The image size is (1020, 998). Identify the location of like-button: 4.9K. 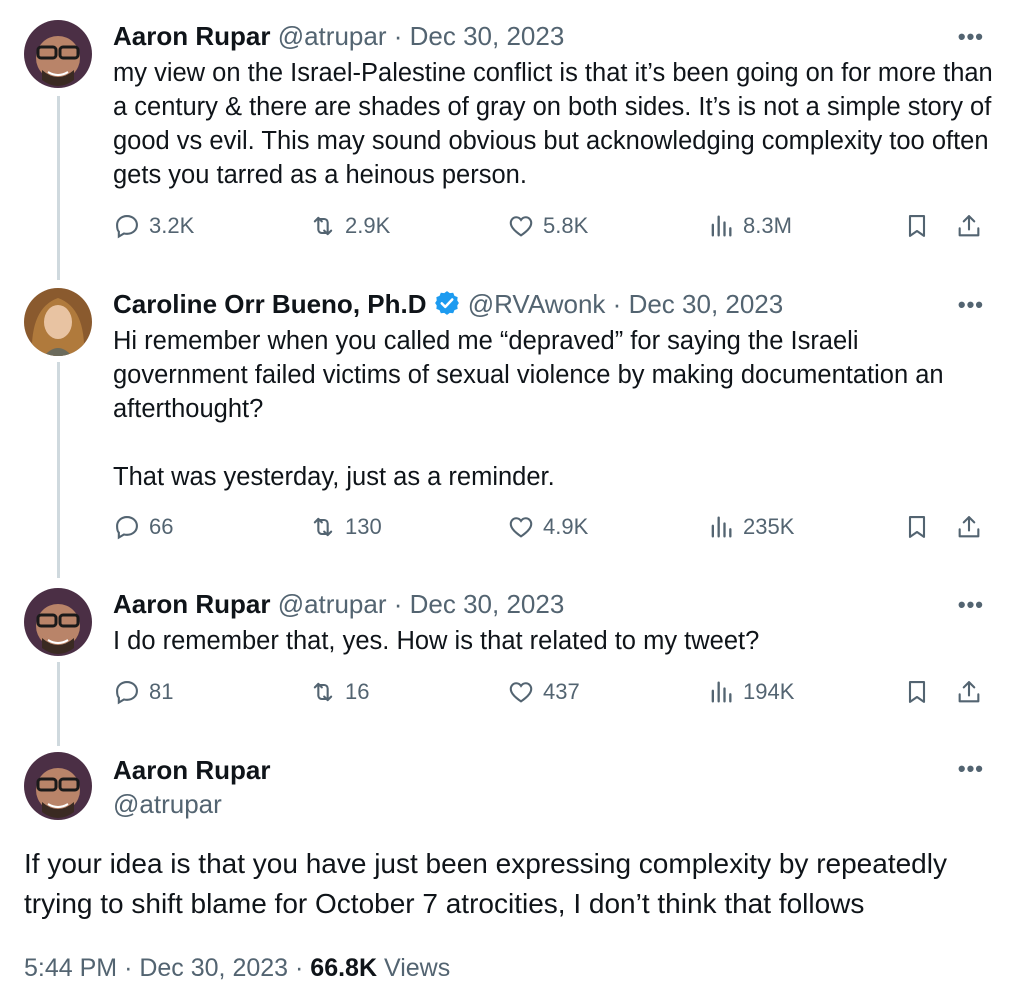
(547, 527).